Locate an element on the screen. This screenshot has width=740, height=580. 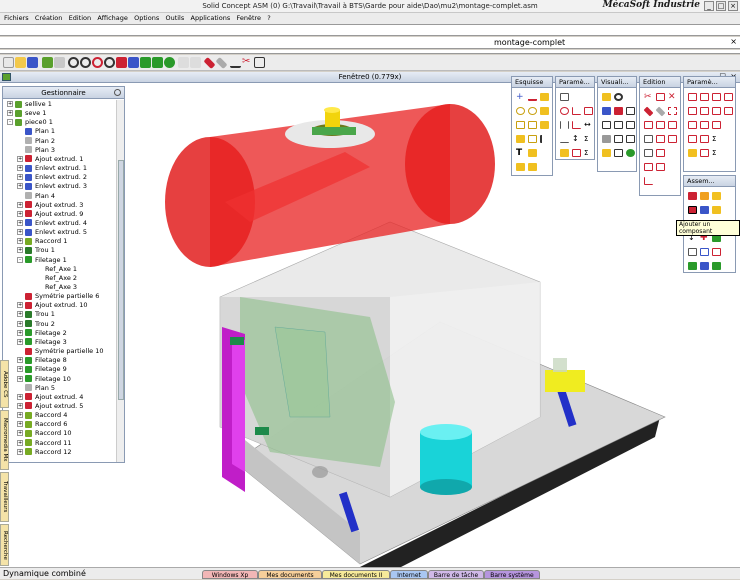
shaded-icon is located at coordinates (606, 139).